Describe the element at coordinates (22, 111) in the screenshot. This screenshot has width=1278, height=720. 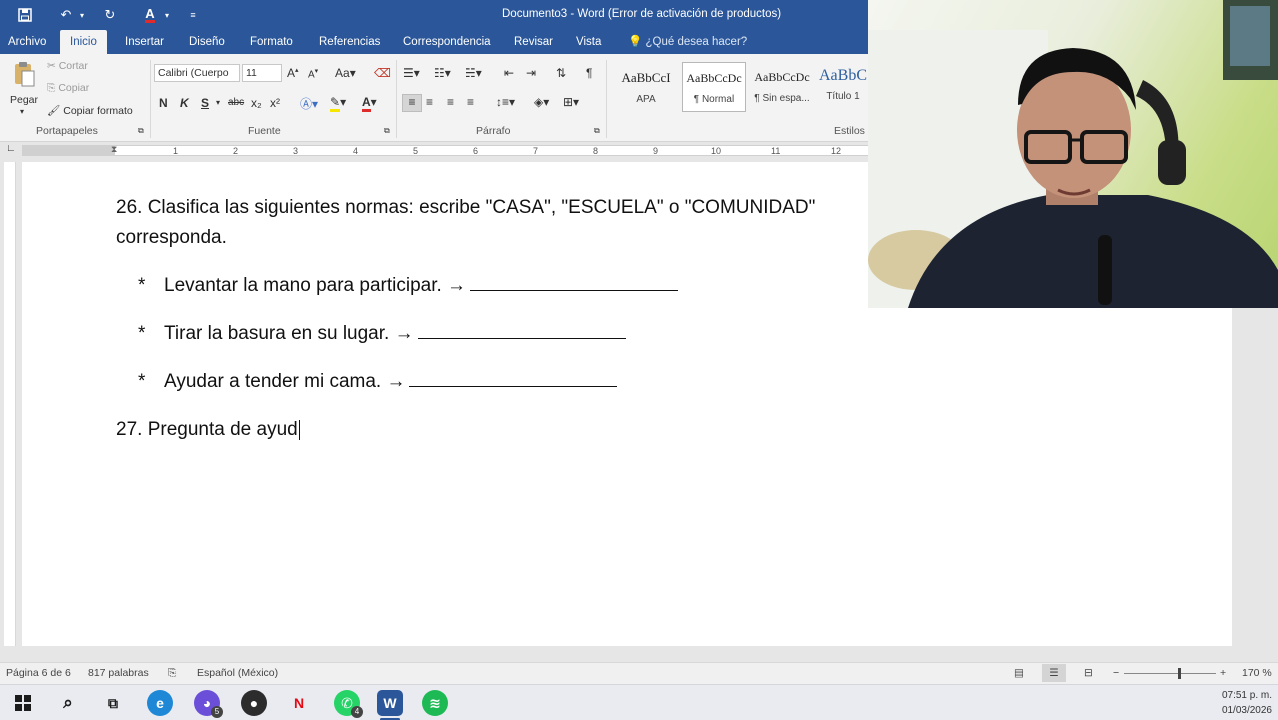
I see `paste-dropdown-icon: ▾` at that location.